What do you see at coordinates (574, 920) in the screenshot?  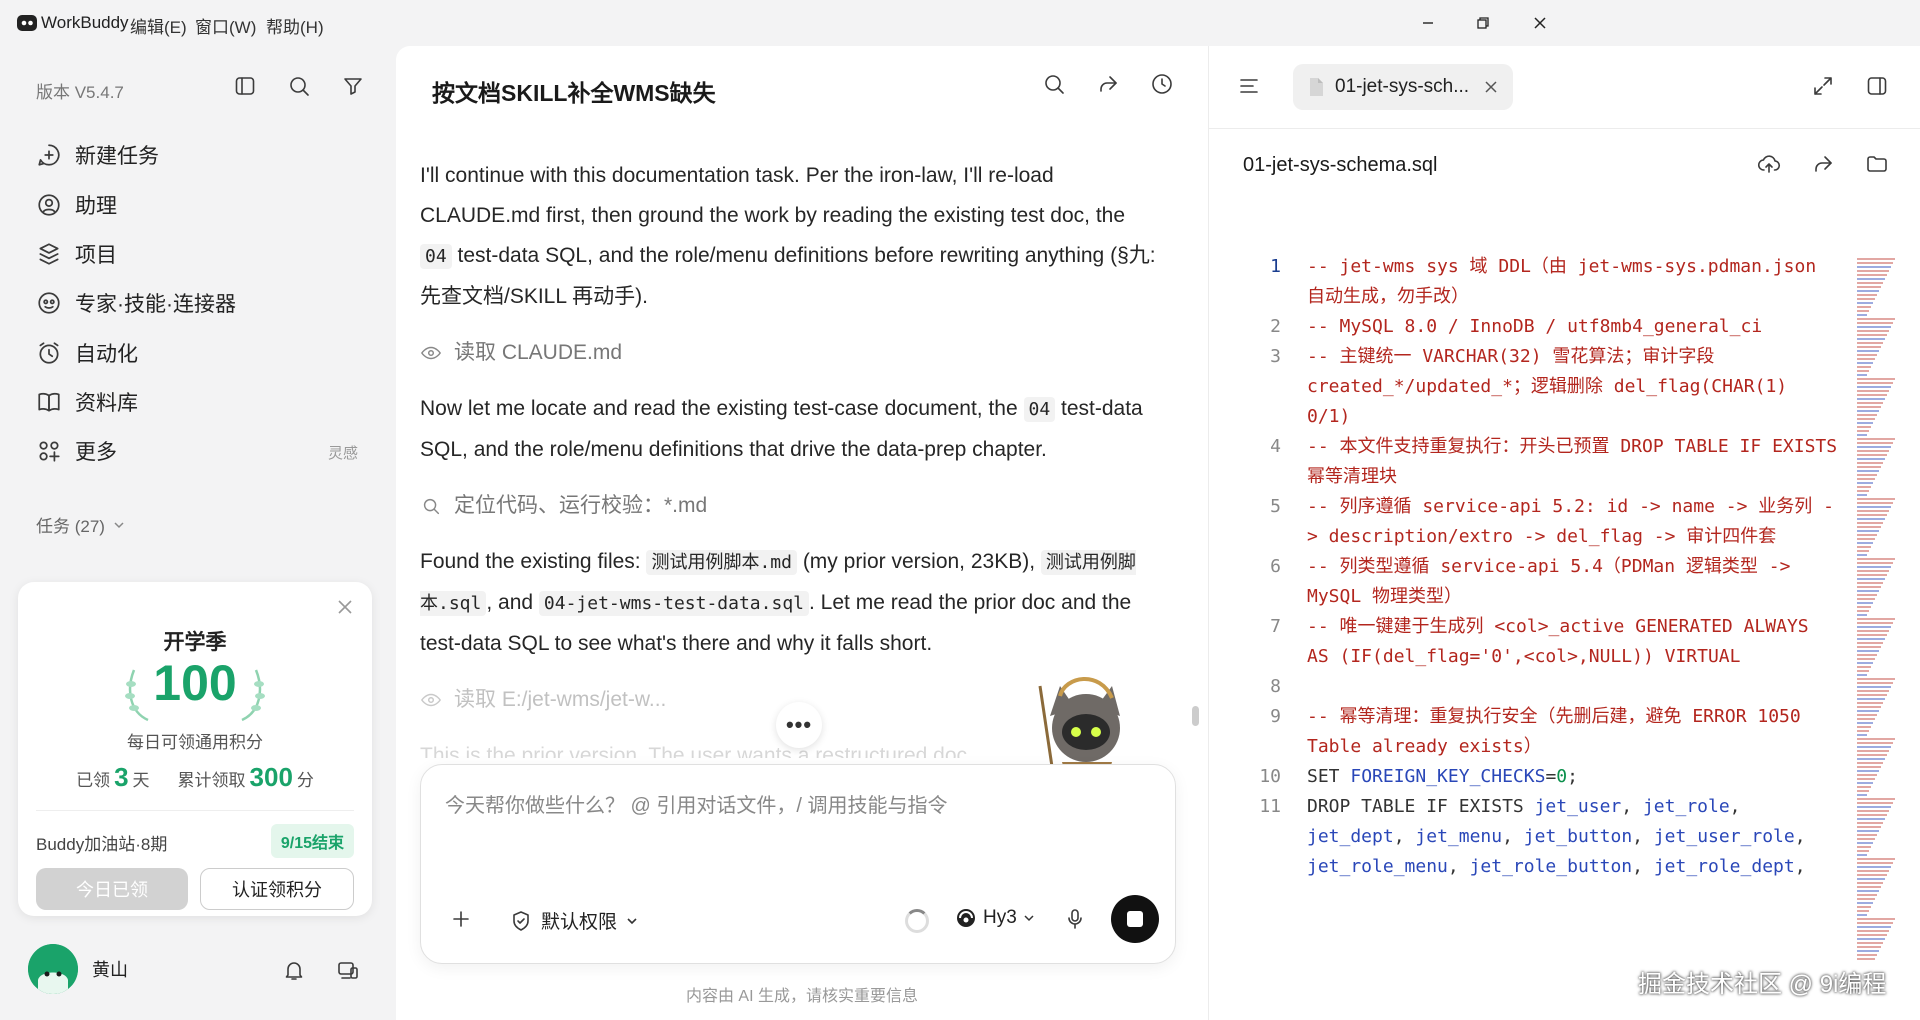 I see `permission-selector: 默认权限` at bounding box center [574, 920].